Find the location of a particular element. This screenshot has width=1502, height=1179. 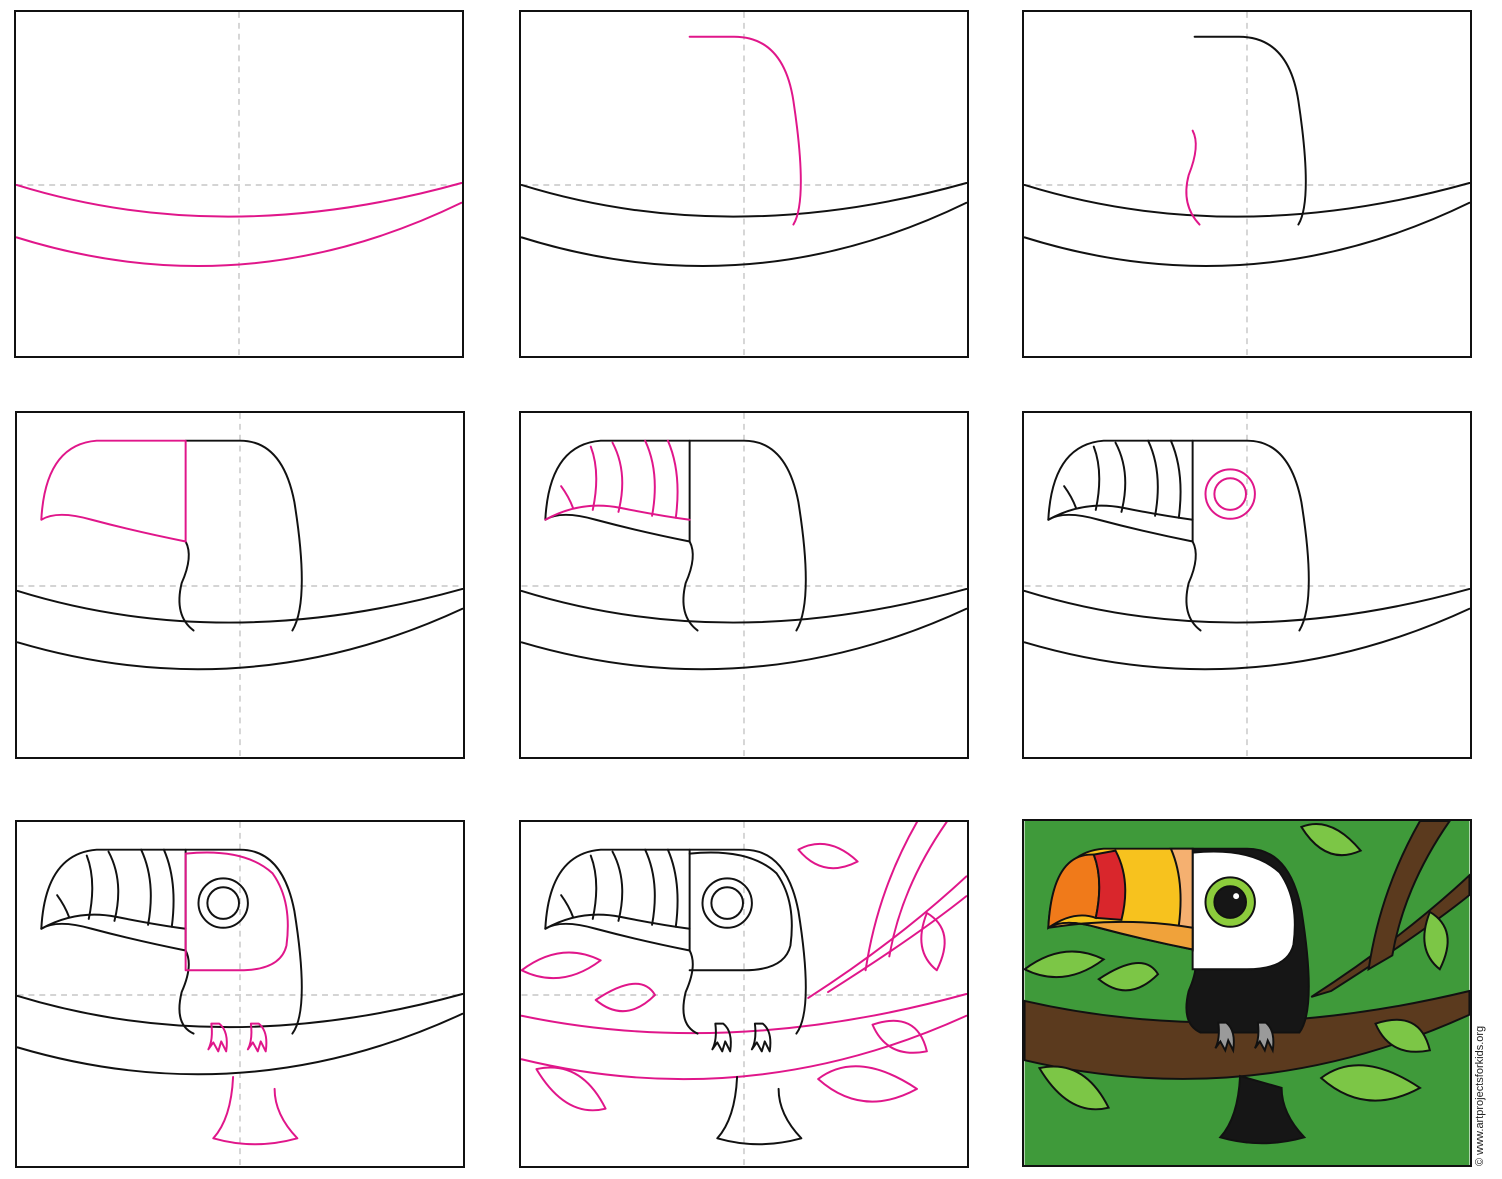

step-4-panel is located at coordinates (240, 585).